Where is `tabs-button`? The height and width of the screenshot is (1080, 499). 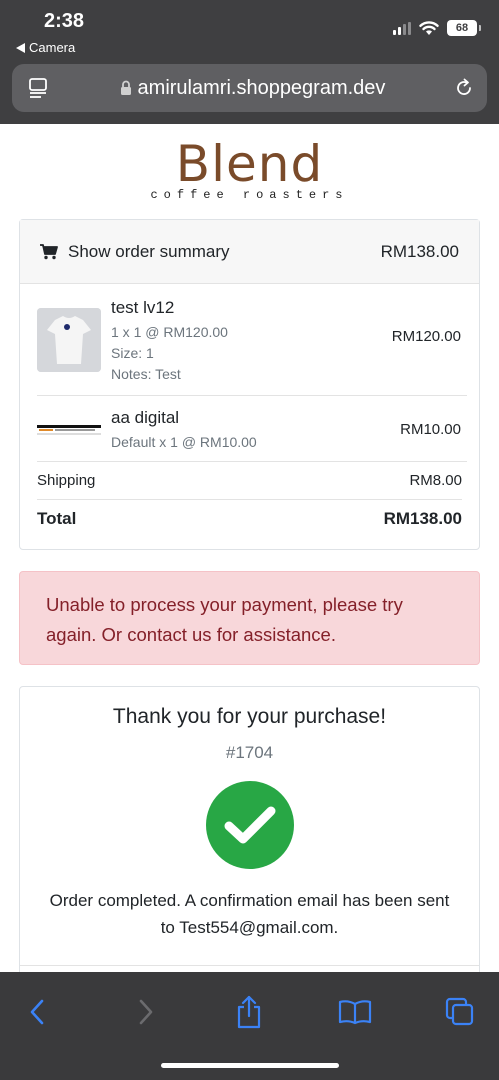
tabs-button is located at coordinates (460, 1012).